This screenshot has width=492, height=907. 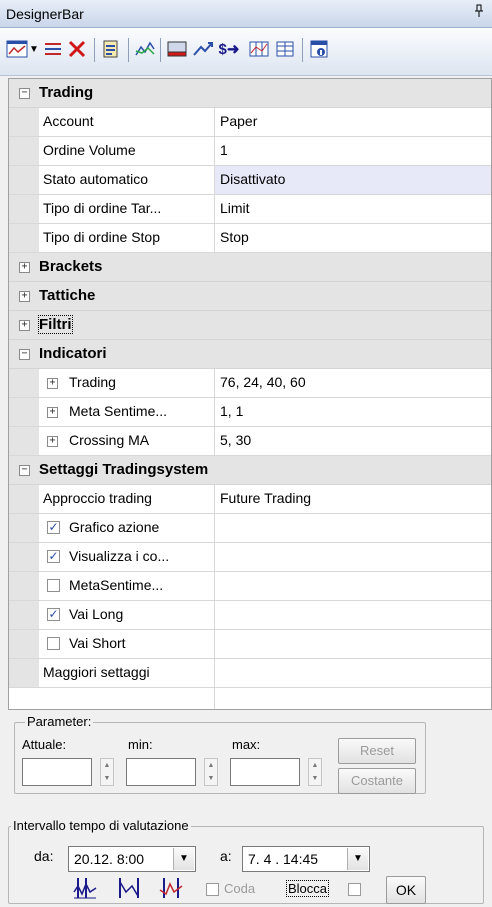 What do you see at coordinates (234, 237) in the screenshot?
I see `prop-value: Stop` at bounding box center [234, 237].